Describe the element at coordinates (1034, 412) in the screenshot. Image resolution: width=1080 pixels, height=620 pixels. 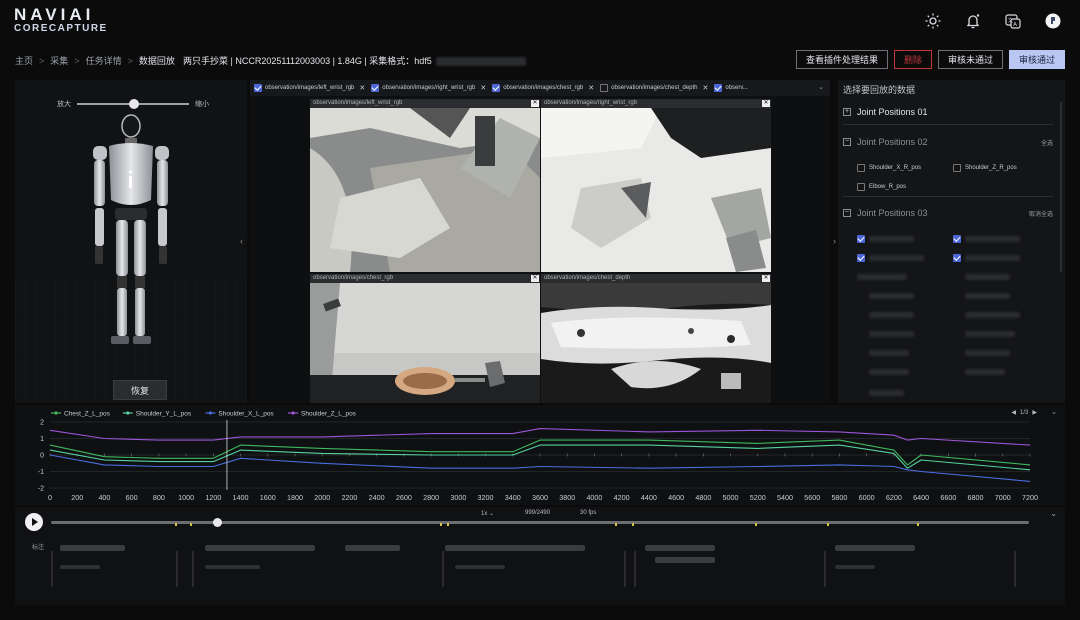
I see `next-page-icon: ▶` at that location.